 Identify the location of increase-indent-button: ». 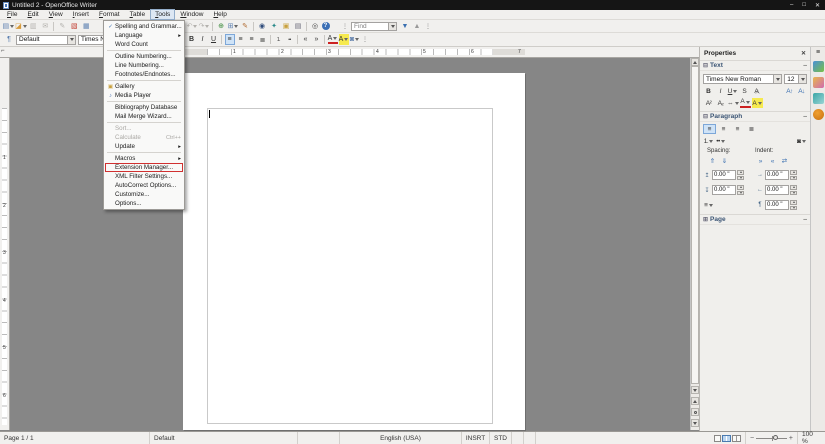
(317, 39).